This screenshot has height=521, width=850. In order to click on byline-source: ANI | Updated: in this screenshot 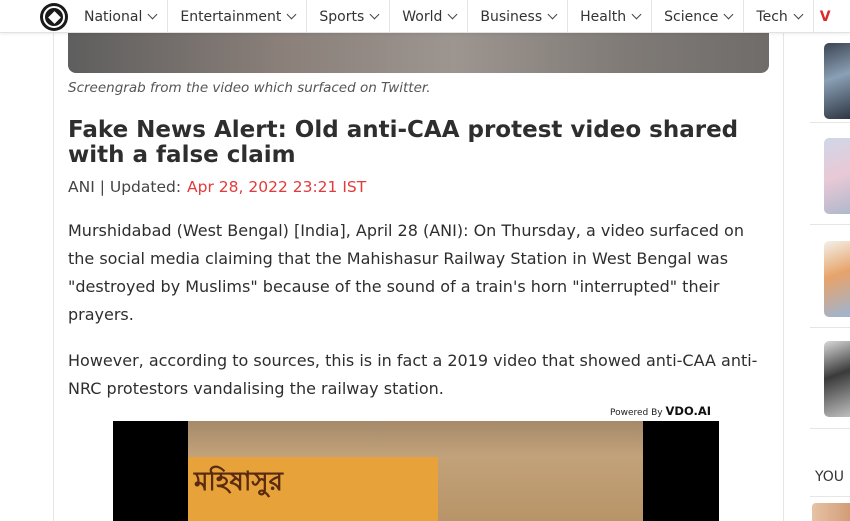, I will do `click(125, 187)`.